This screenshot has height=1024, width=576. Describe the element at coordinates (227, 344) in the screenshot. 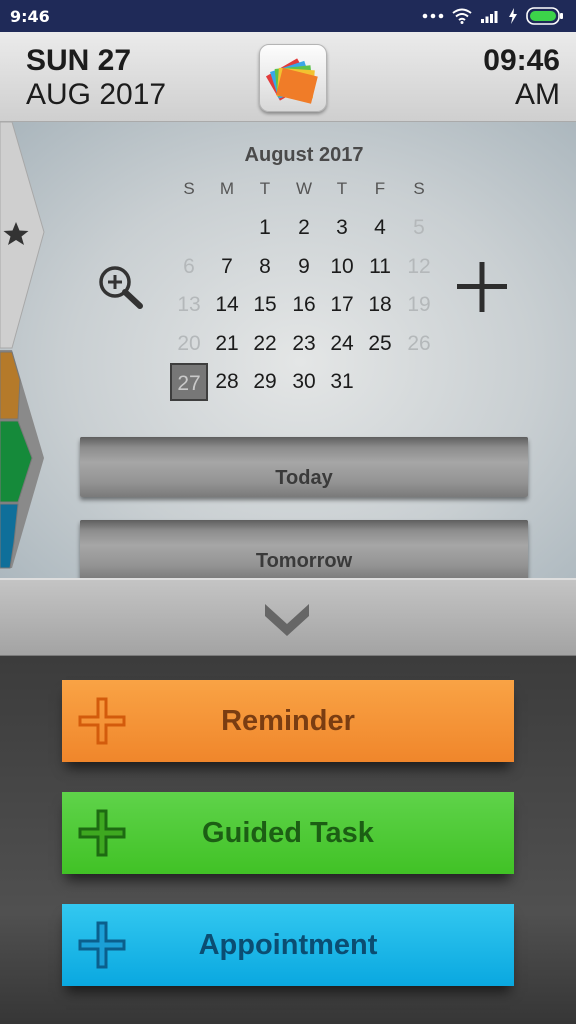

I see `calendar-day: 21` at that location.